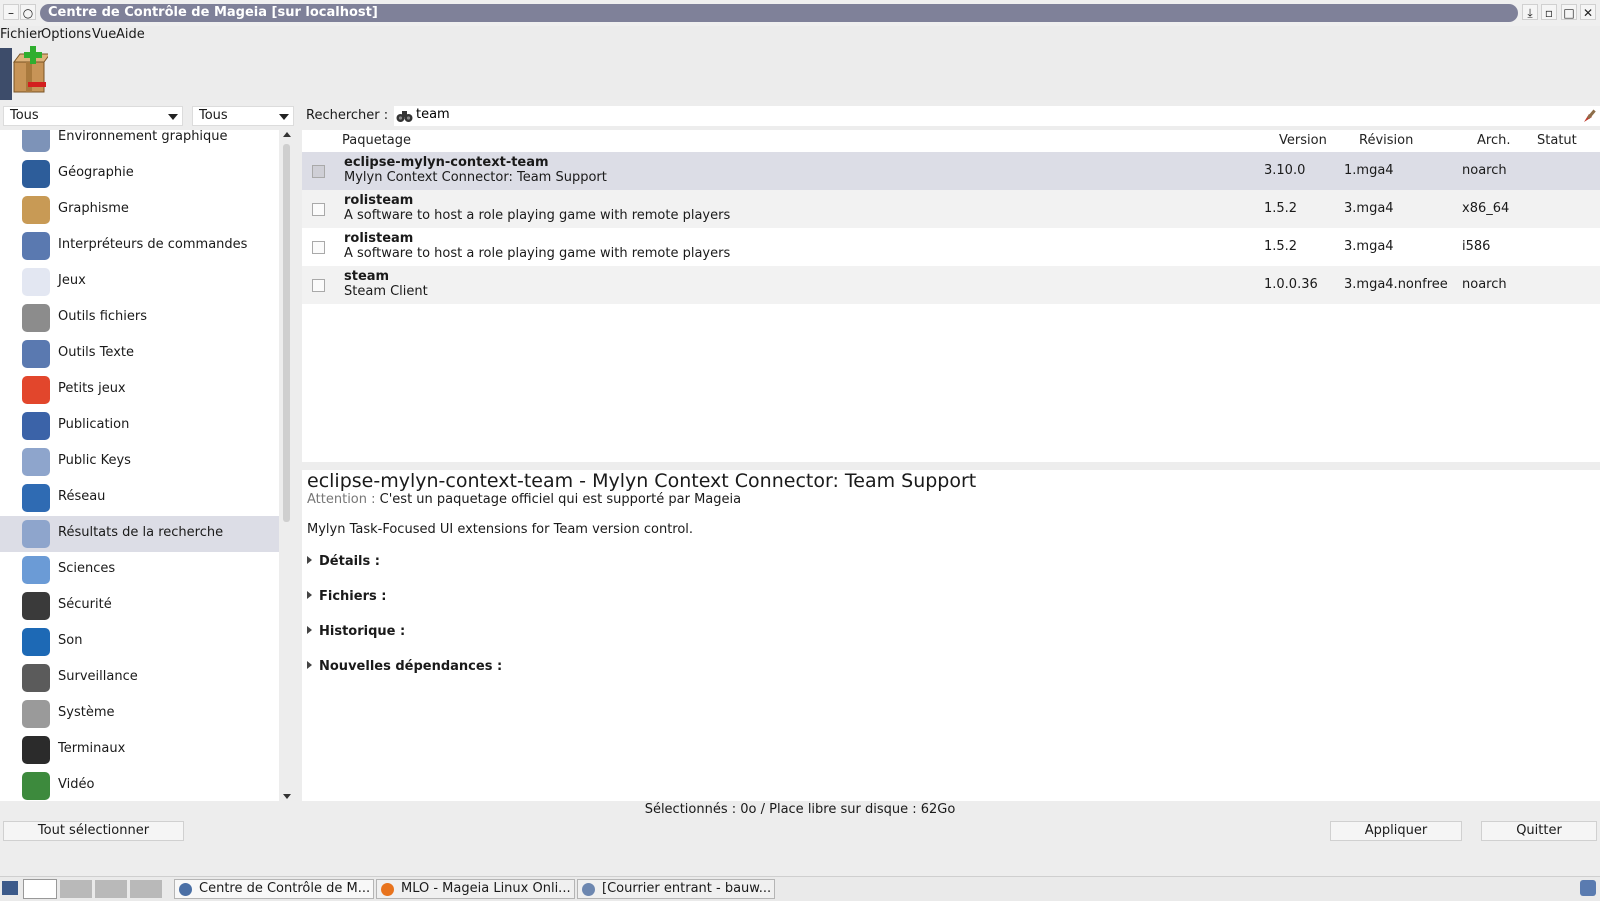 The width and height of the screenshot is (1600, 901). Describe the element at coordinates (104, 34) in the screenshot. I see `menu-vue: Vue` at that location.